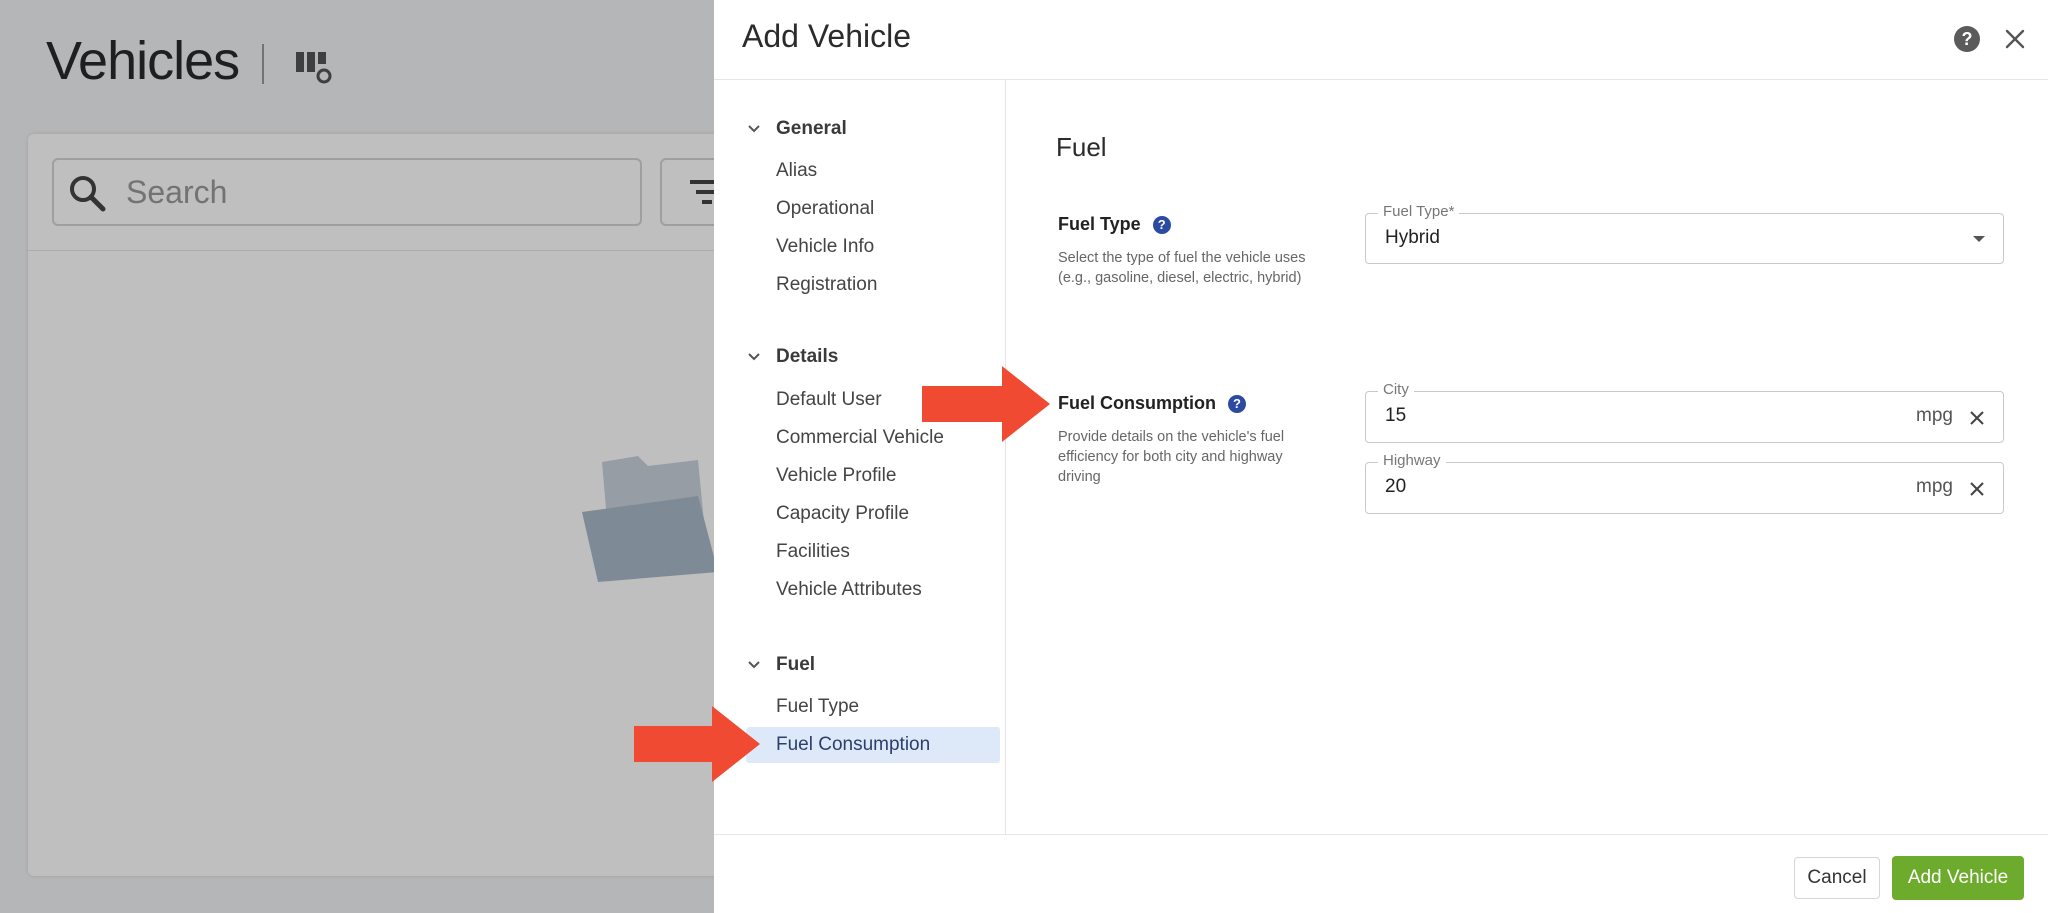 This screenshot has height=913, width=2048. What do you see at coordinates (1412, 237) in the screenshot?
I see `fuel-type-value: Hybrid` at bounding box center [1412, 237].